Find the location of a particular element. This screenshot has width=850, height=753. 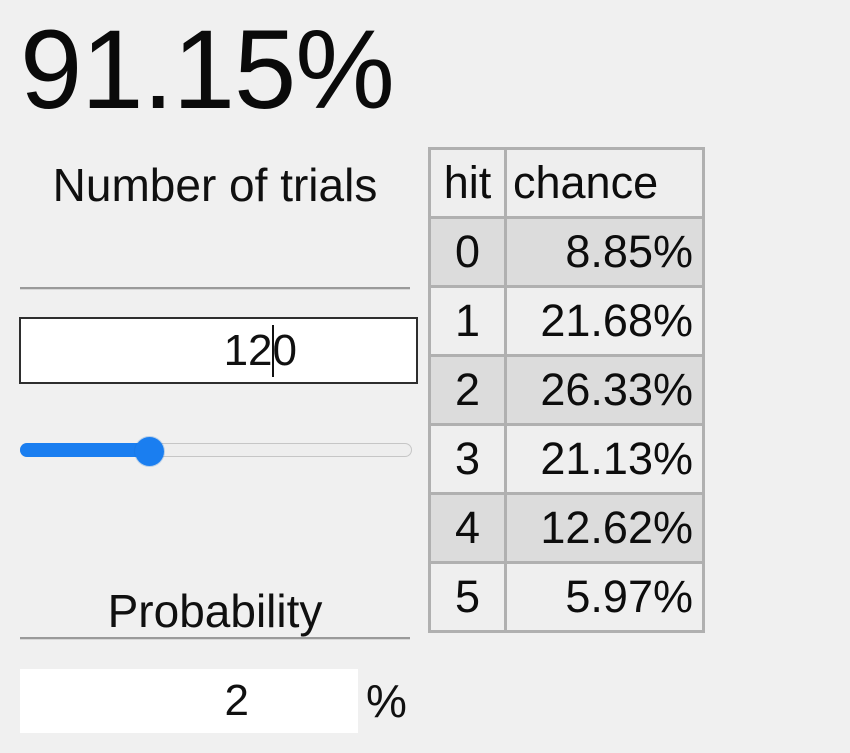

table-row: 5 5.97% is located at coordinates (566, 597).